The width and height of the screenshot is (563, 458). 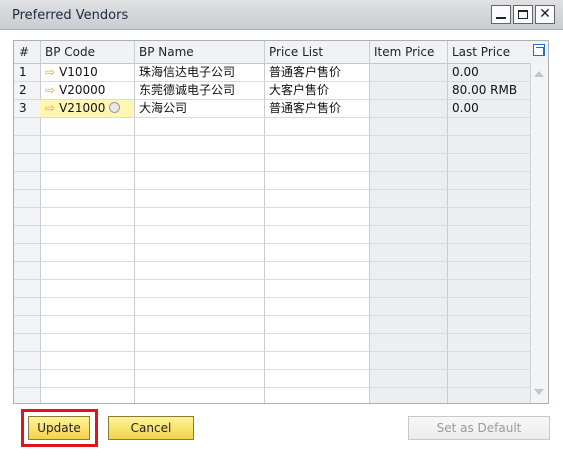 What do you see at coordinates (539, 392) in the screenshot?
I see `scroll-down-icon` at bounding box center [539, 392].